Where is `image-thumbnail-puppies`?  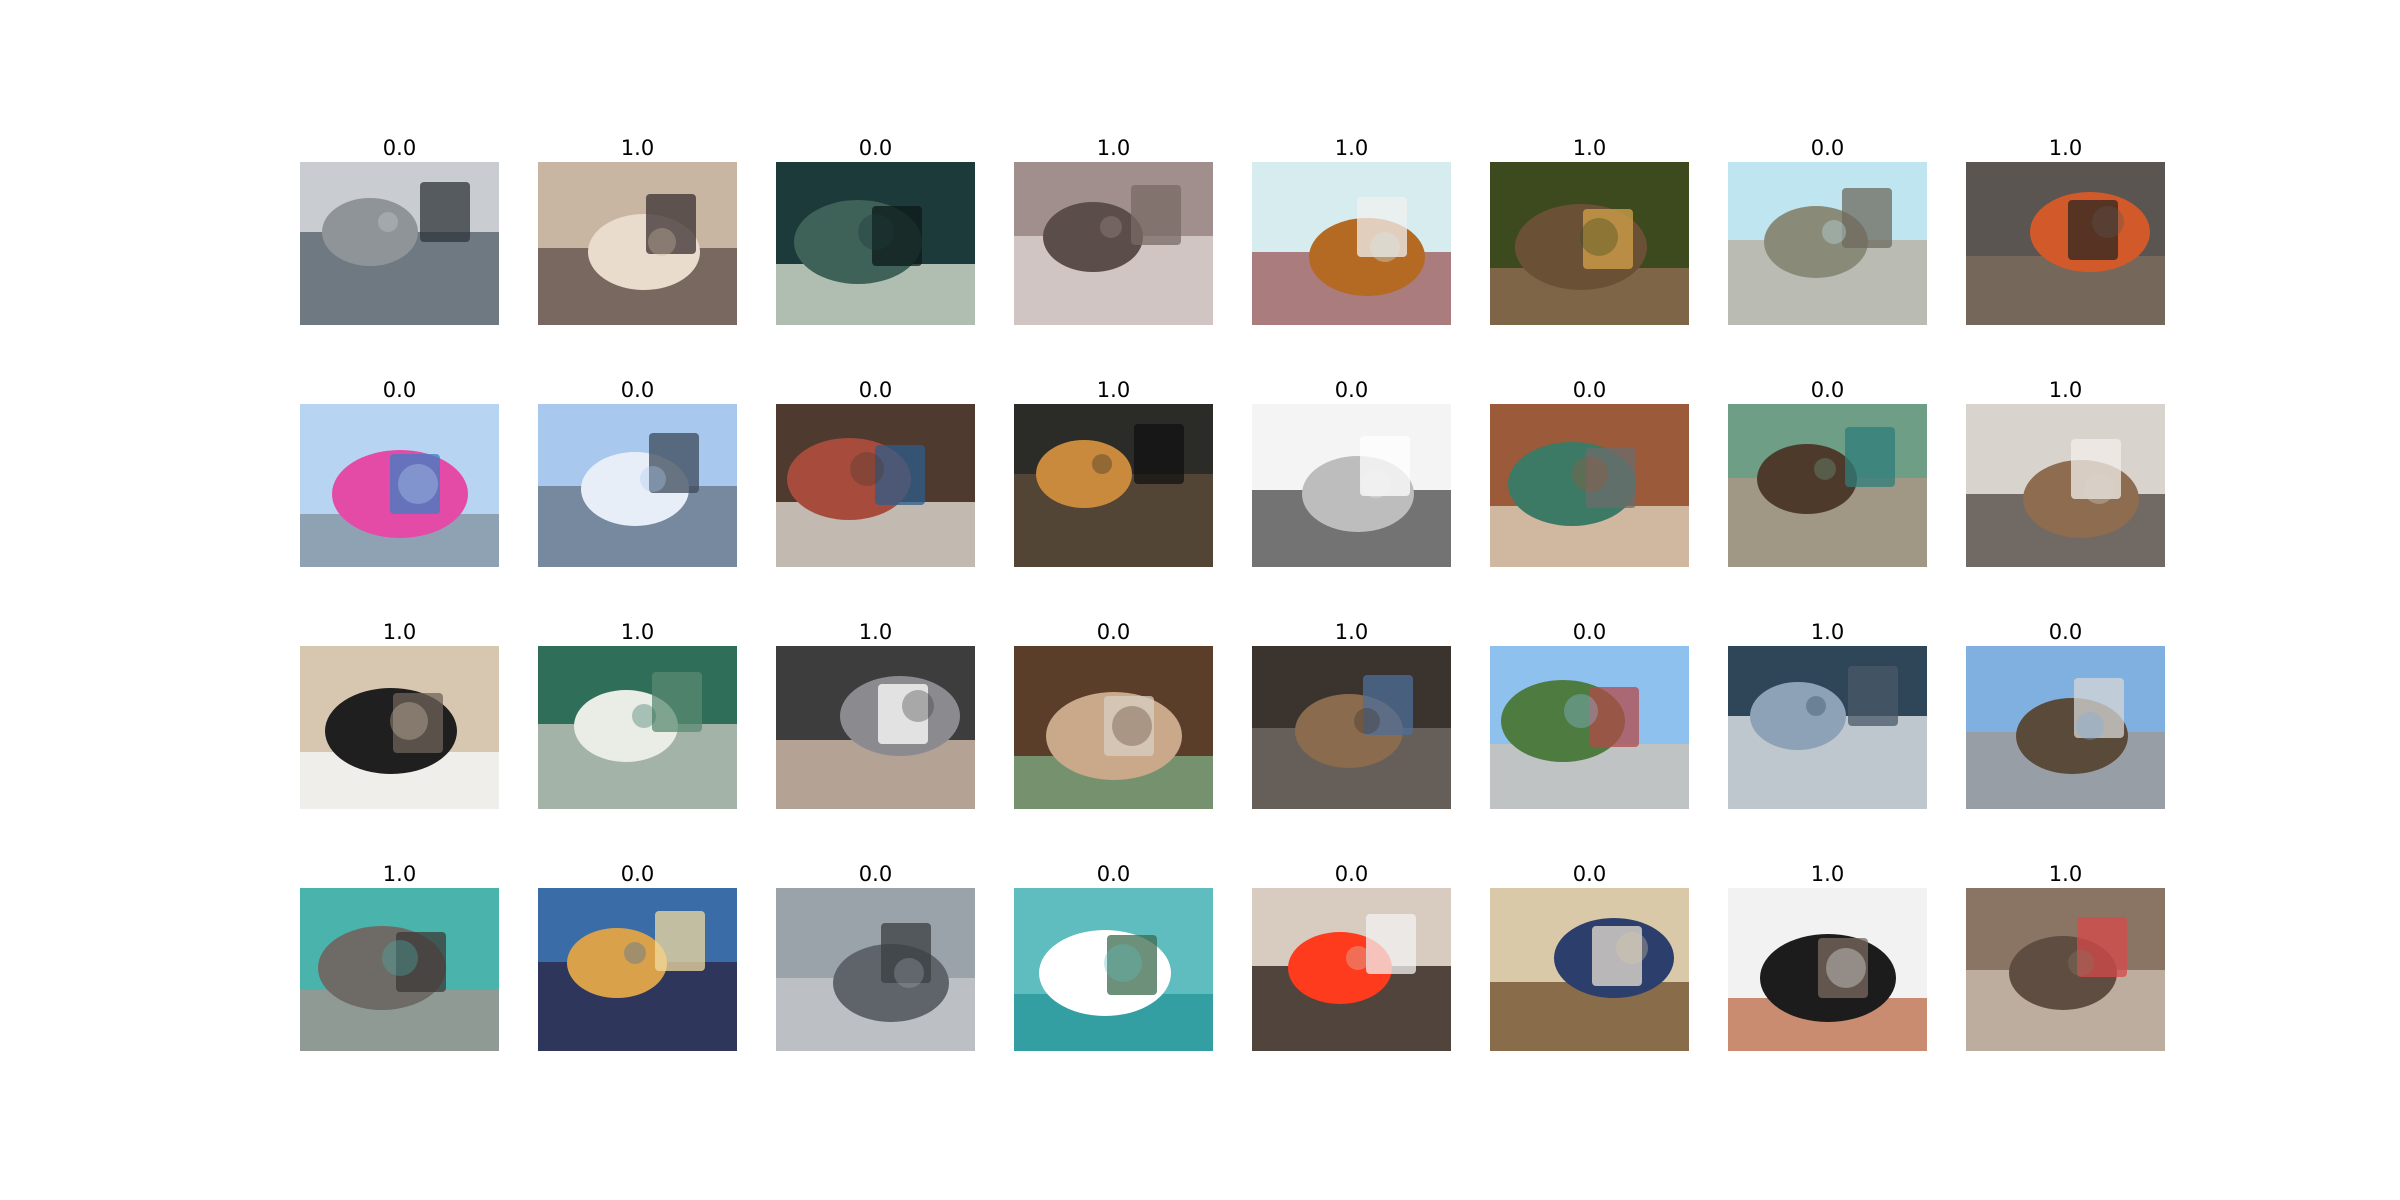
image-thumbnail-puppies is located at coordinates (637, 243).